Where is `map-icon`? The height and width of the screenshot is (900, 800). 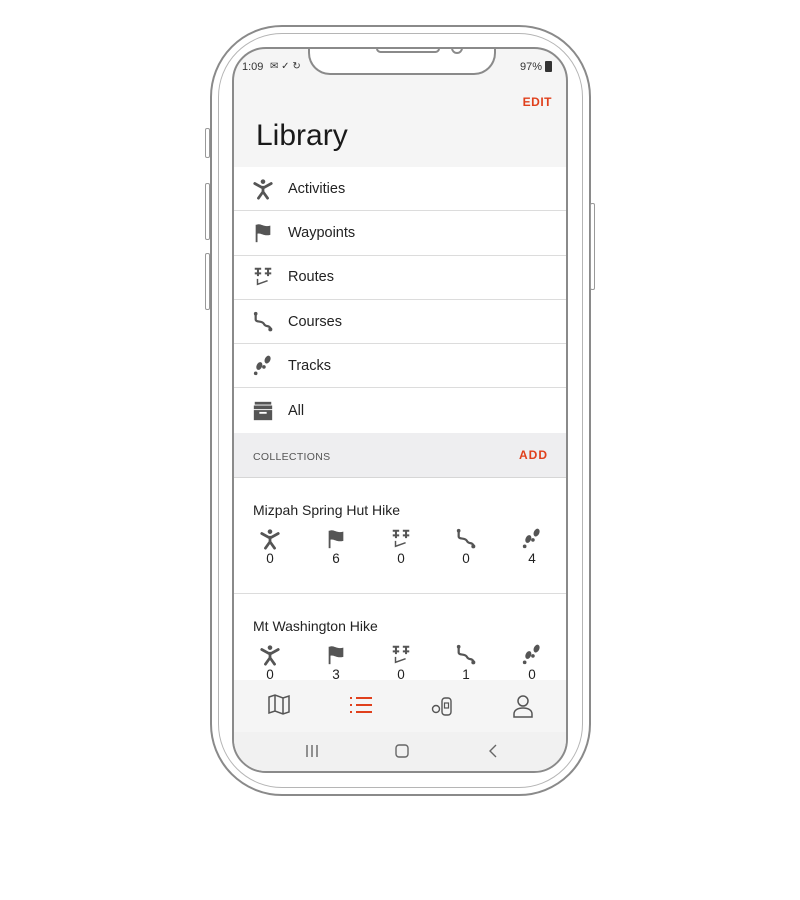
map-icon is located at coordinates (279, 704).